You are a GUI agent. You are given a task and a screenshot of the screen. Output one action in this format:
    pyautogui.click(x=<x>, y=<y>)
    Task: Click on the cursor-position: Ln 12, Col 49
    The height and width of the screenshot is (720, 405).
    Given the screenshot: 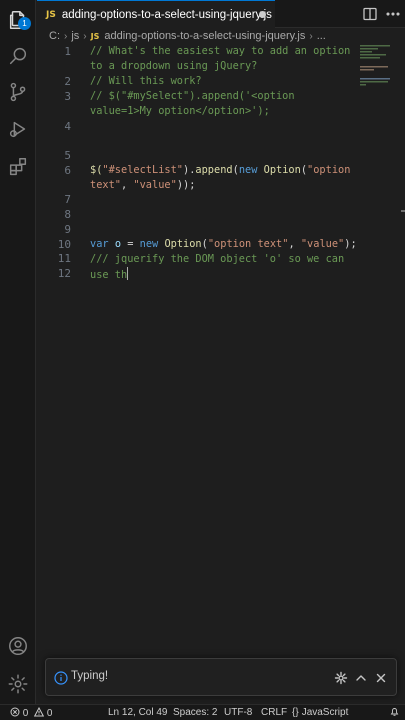 What is the action you would take?
    pyautogui.click(x=138, y=712)
    